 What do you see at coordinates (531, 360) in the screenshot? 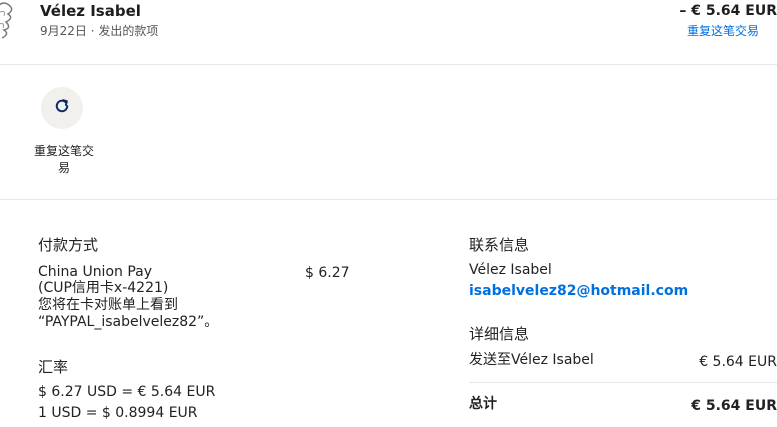
I see `sent-to-label: 发送至Vélez Isabel` at bounding box center [531, 360].